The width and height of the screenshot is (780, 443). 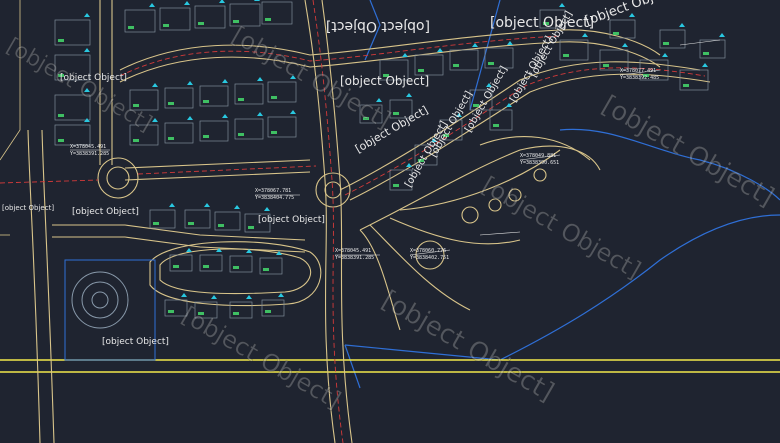 What do you see at coordinates (274, 198) in the screenshot?
I see `coord-label: Y=3838404.775` at bounding box center [274, 198].